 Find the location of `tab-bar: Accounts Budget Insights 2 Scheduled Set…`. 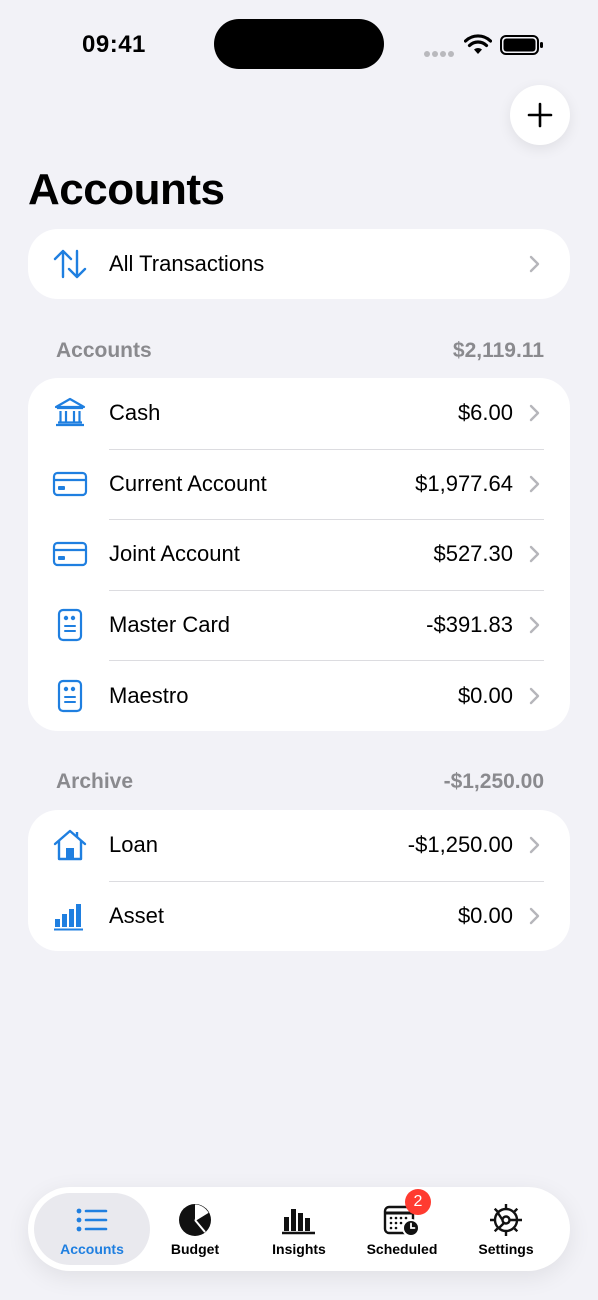

tab-bar: Accounts Budget Insights 2 Scheduled Set… is located at coordinates (299, 1229).